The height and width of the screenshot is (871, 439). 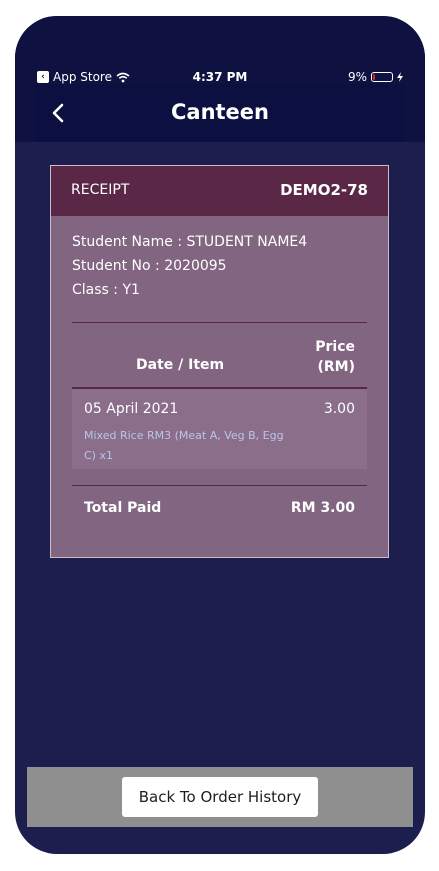 I want to click on back-to-order-history-button: Back To Order History, so click(x=220, y=797).